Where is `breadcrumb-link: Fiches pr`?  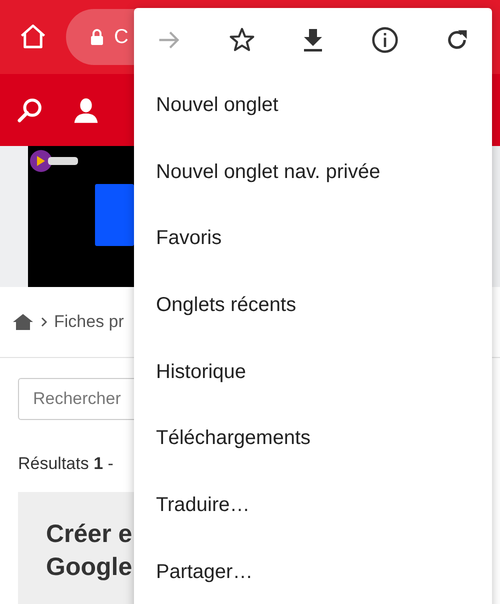
breadcrumb-link: Fiches pr is located at coordinates (89, 322).